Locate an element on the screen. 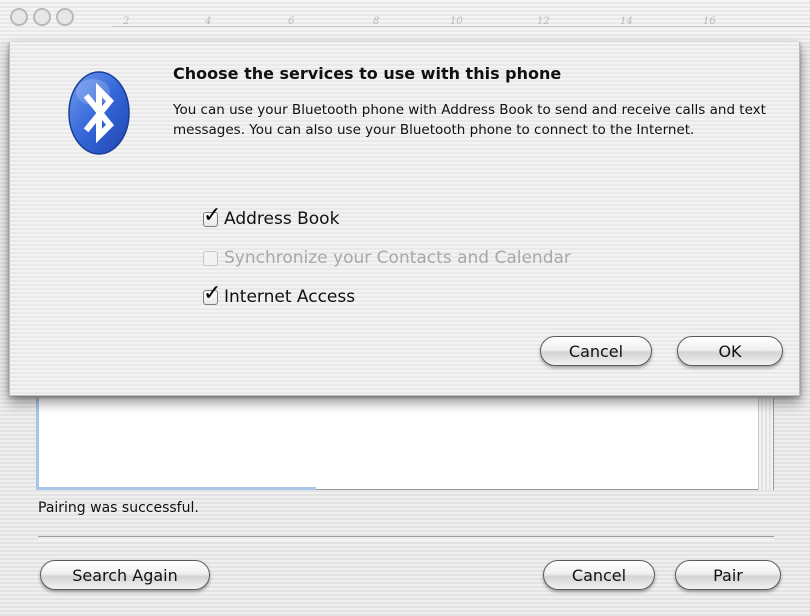  address-book-option: ✓ Address Book is located at coordinates (271, 216).